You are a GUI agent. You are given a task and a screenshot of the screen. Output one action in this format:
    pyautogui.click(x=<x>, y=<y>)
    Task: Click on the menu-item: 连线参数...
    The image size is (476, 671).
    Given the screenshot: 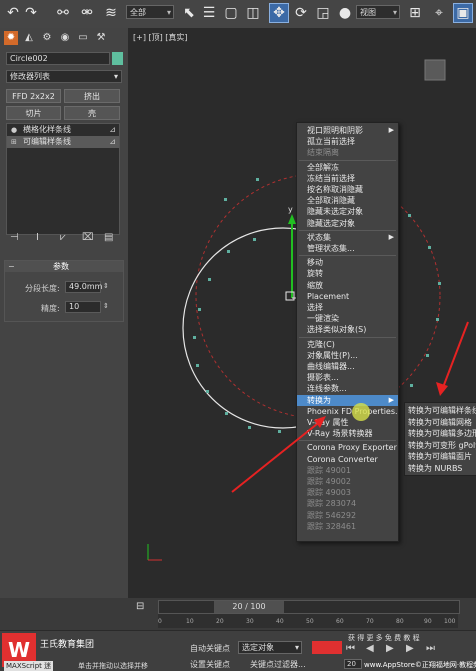 What is the action you would take?
    pyautogui.click(x=347, y=388)
    